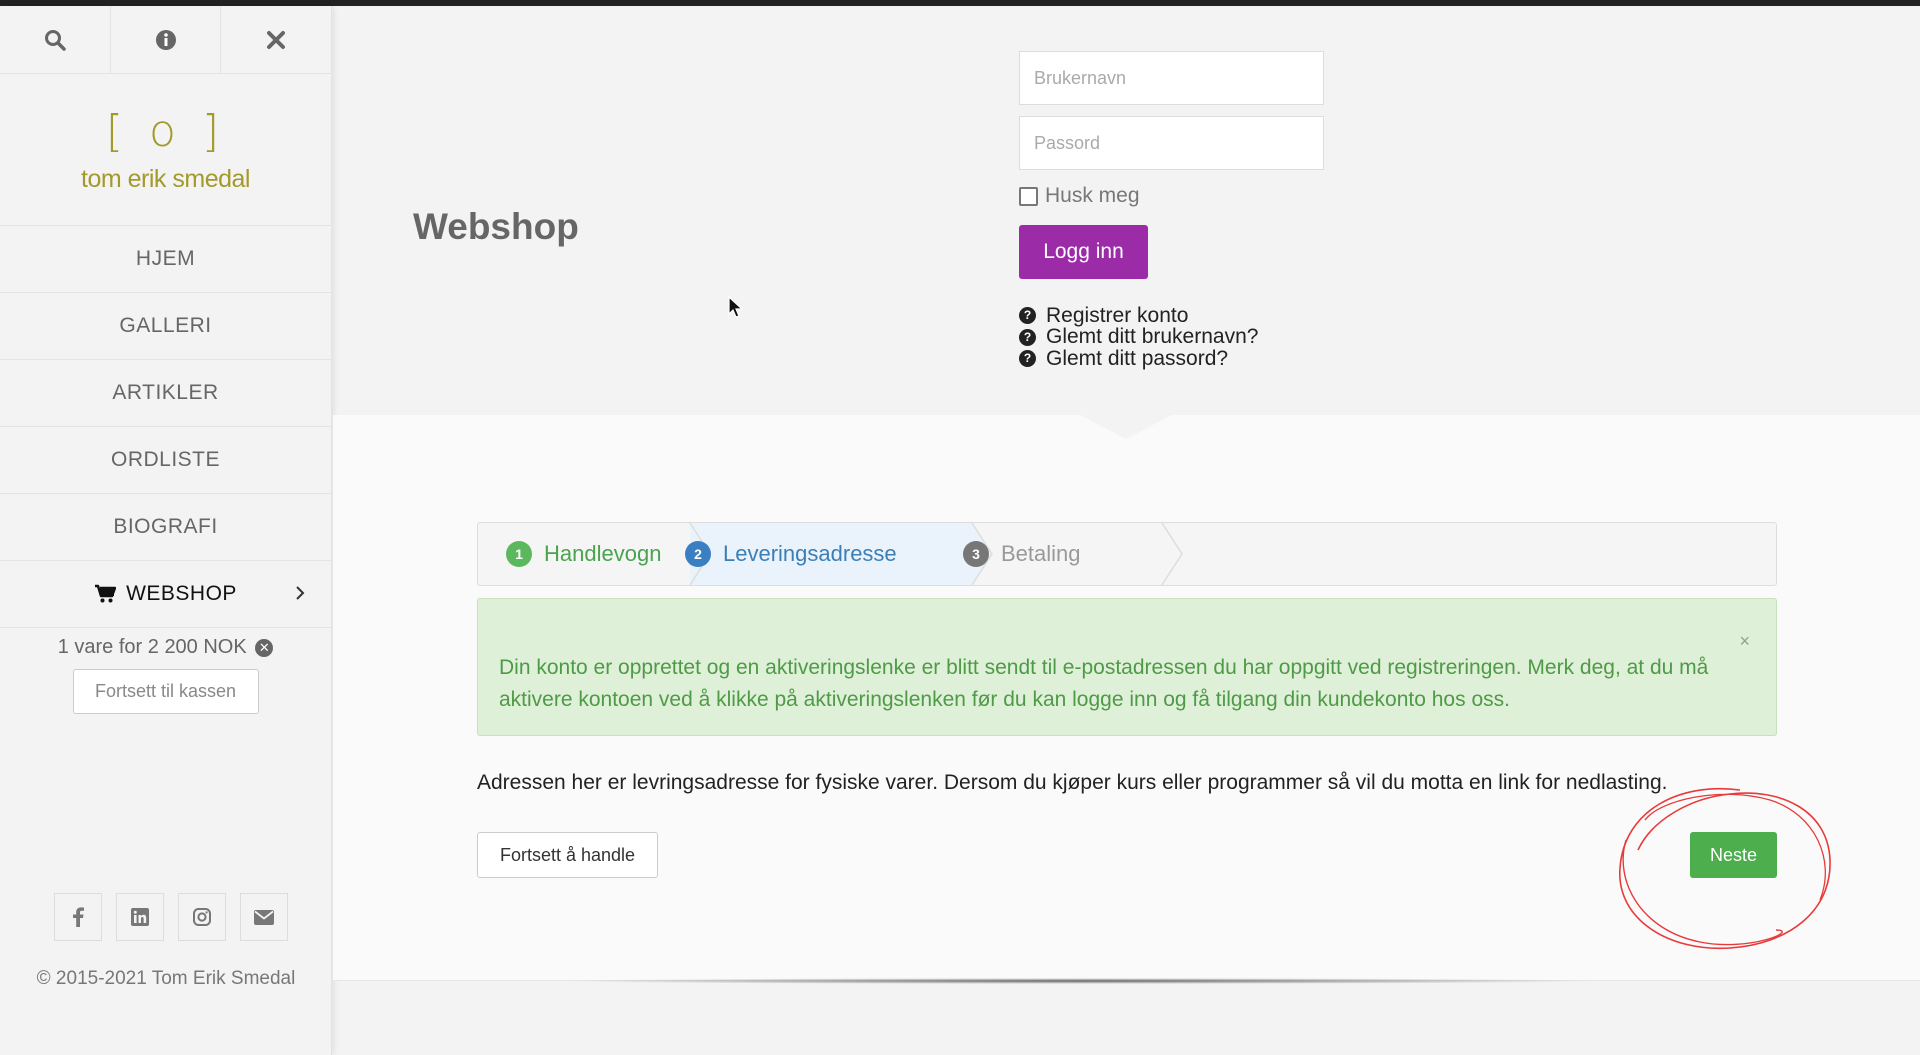 Image resolution: width=1920 pixels, height=1055 pixels. I want to click on cart-summary: 1 vare for 2 200 NOK ✕, so click(165, 643).